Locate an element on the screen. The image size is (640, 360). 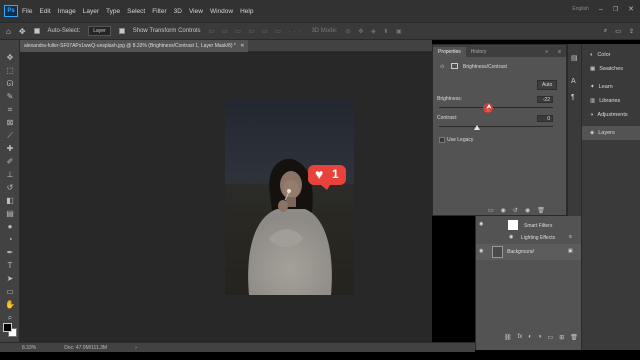
menu-edit: Edit is located at coordinates (44, 11).